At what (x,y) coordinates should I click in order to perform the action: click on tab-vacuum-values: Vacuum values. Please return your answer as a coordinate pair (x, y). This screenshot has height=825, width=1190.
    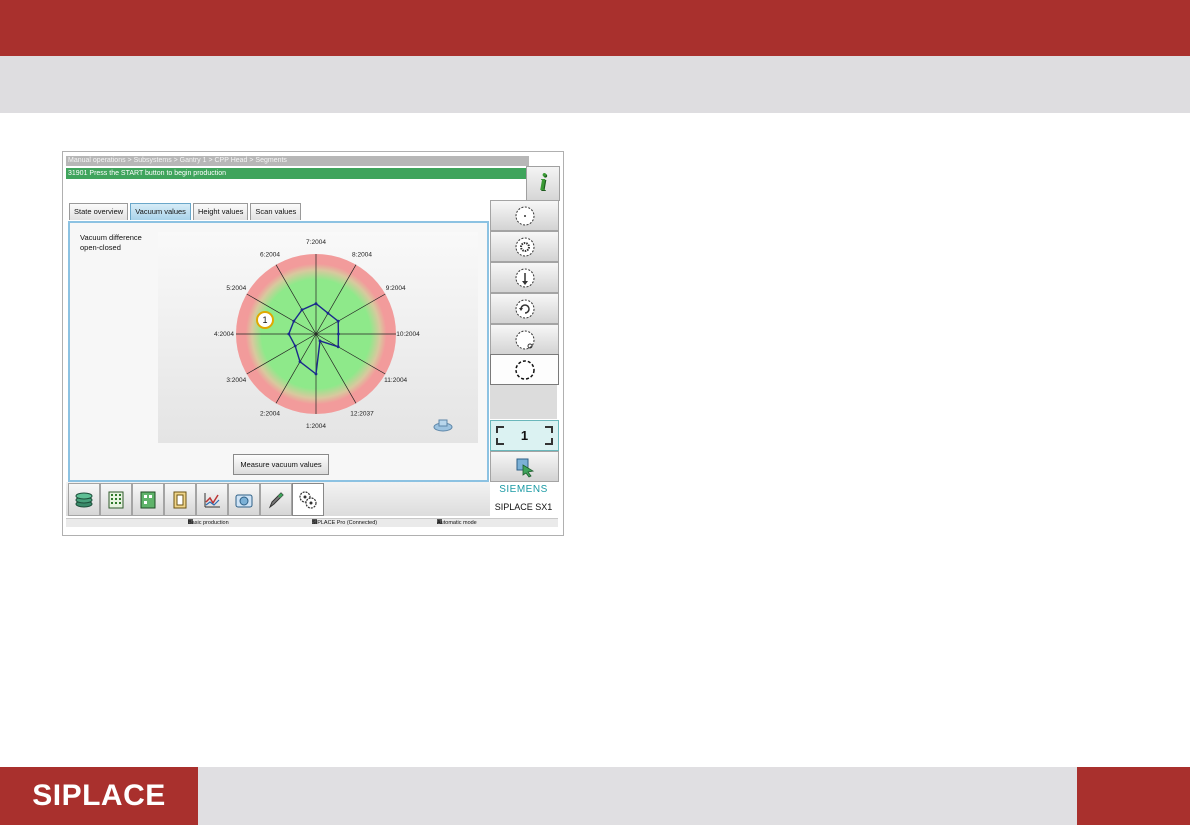
    Looking at the image, I should click on (160, 211).